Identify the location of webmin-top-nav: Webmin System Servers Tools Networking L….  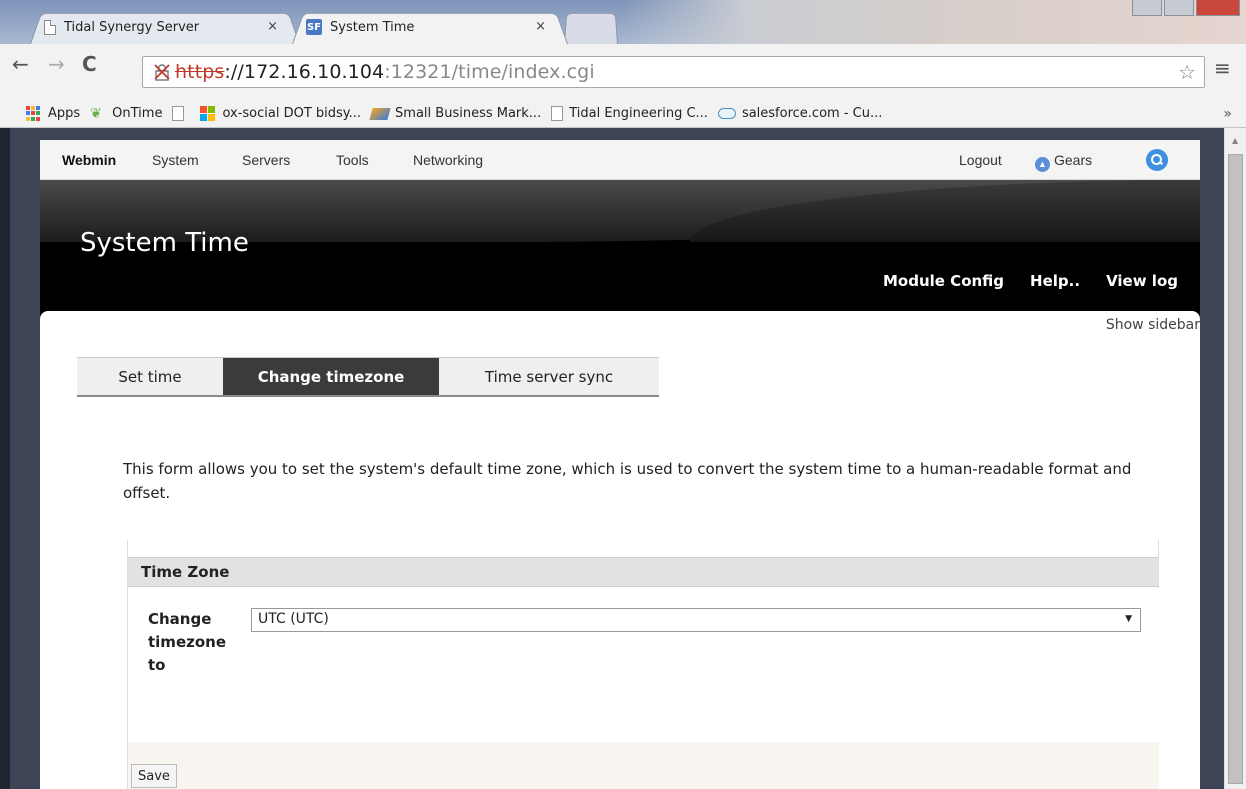
(620, 160).